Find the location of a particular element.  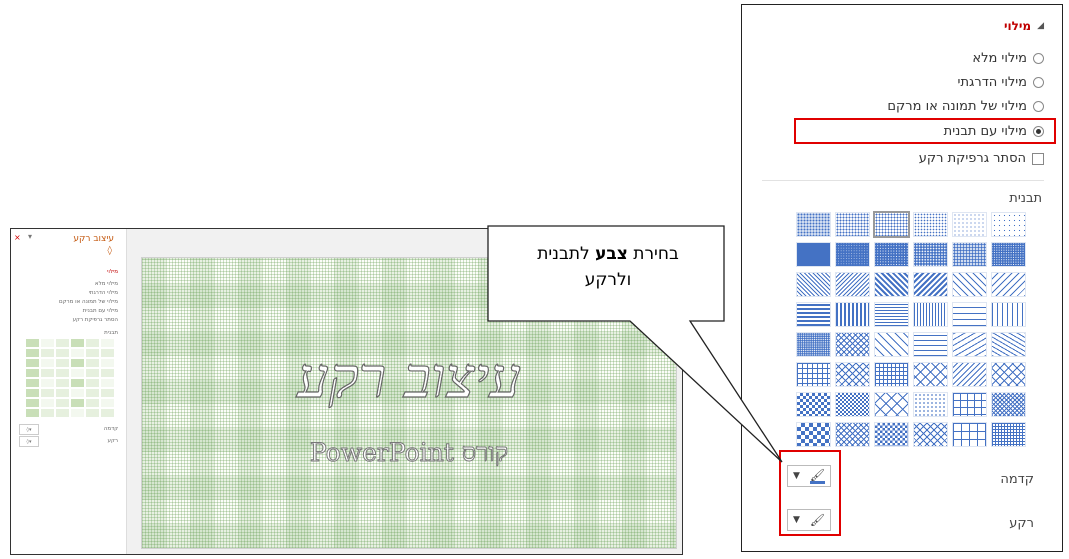

callout-prefix: בחירת is located at coordinates (656, 254).